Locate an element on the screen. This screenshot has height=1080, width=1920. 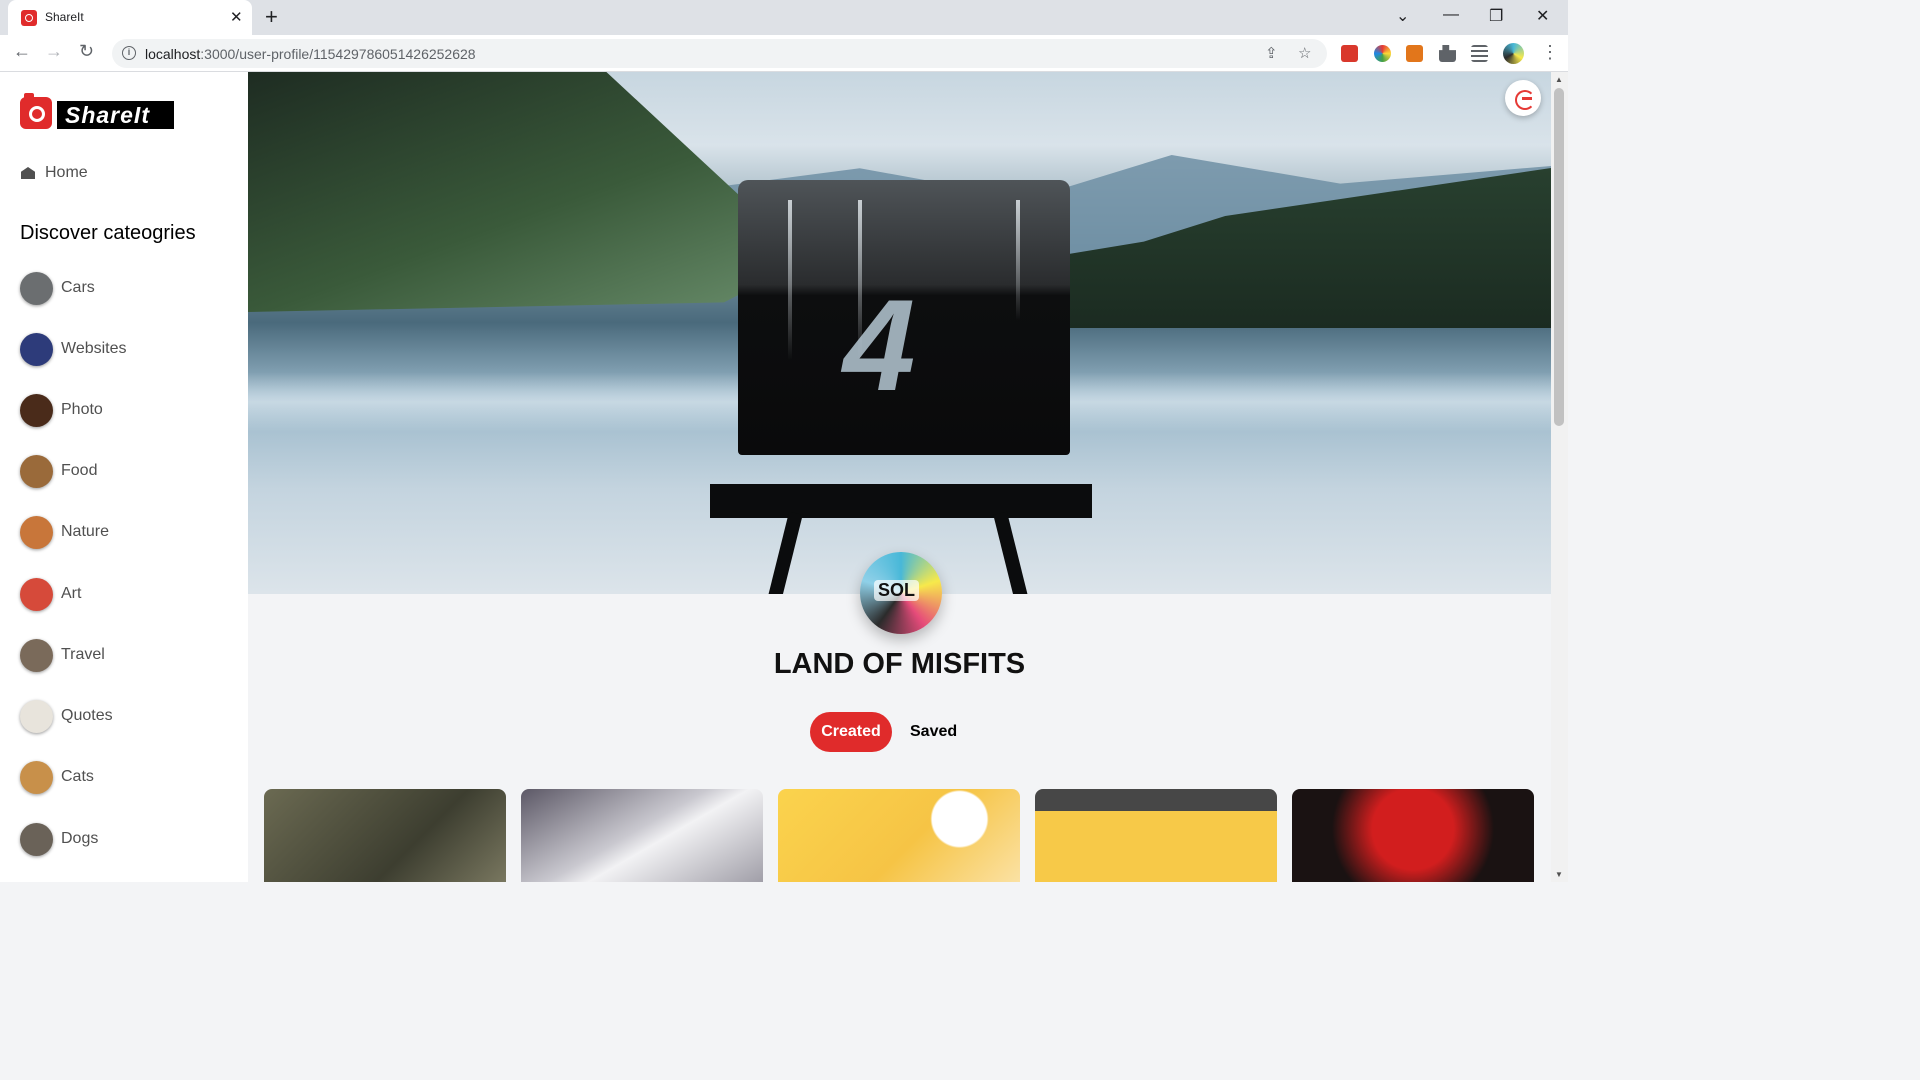
scroll-up-arrow-icon: ▲ is located at coordinates (1559, 79).